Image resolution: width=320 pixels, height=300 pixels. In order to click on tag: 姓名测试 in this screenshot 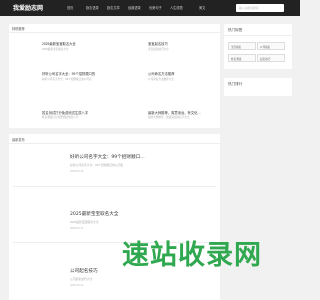, I will do `click(242, 58)`.